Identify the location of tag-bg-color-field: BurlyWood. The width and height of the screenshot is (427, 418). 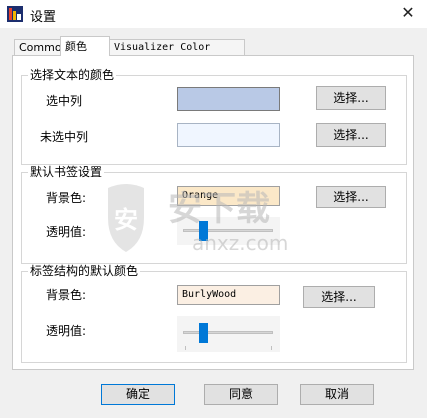
(228, 295).